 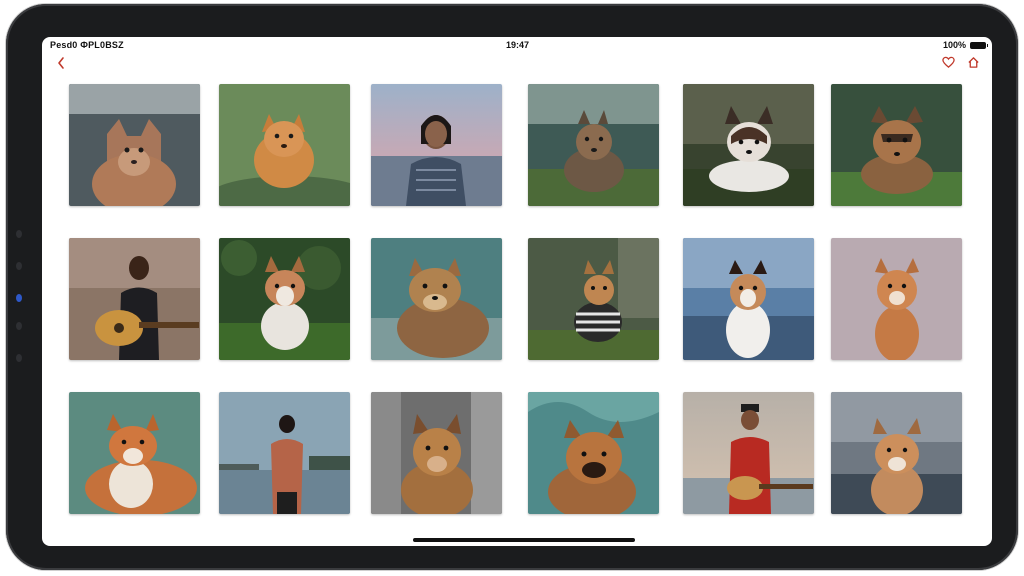 I want to click on home-indicator, so click(x=524, y=540).